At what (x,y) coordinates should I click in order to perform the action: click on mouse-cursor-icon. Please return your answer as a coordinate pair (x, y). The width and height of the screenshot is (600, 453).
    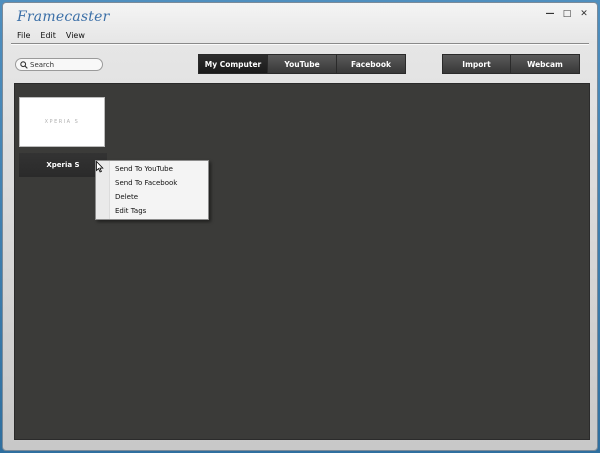
    Looking at the image, I should click on (100, 167).